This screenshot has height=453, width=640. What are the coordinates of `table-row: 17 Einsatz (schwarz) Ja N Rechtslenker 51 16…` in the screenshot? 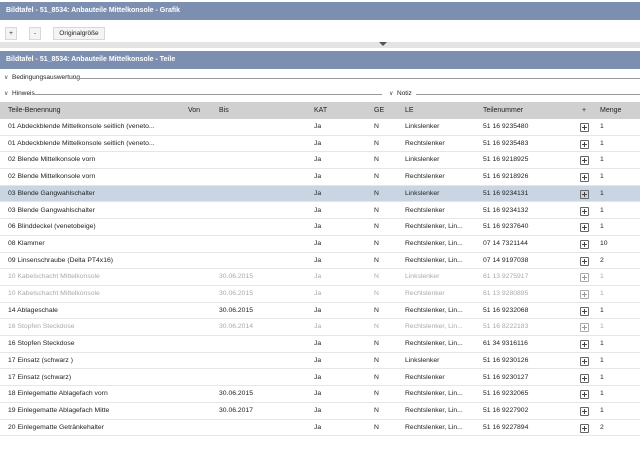 It's located at (320, 378).